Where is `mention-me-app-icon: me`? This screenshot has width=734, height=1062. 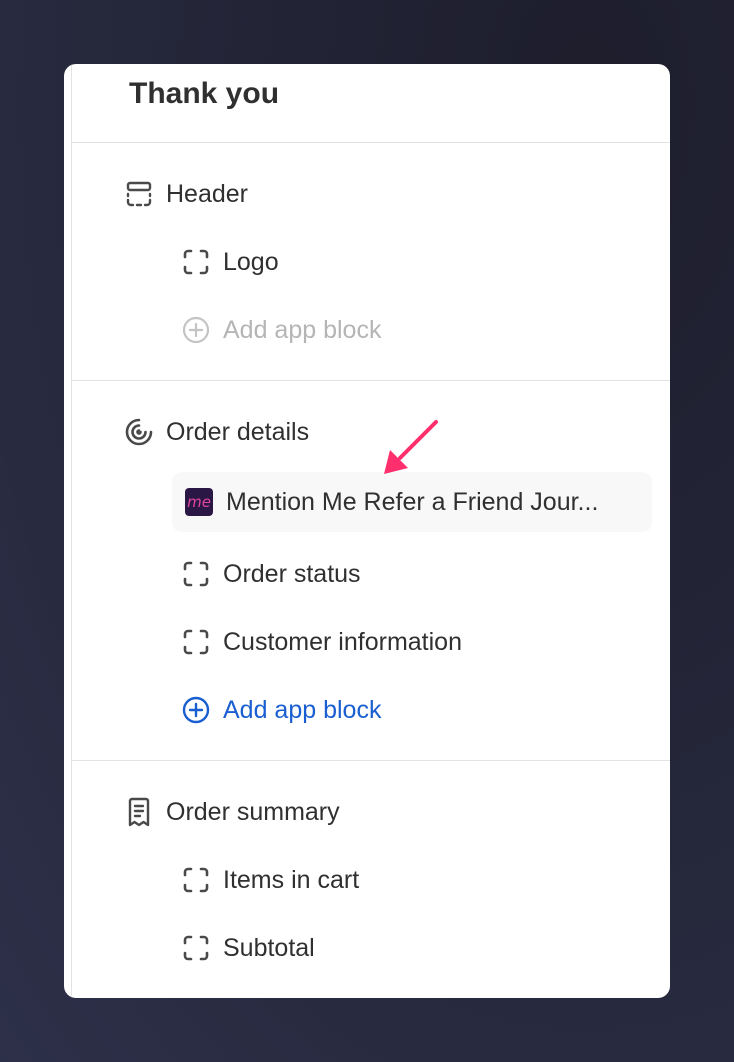 mention-me-app-icon: me is located at coordinates (199, 502).